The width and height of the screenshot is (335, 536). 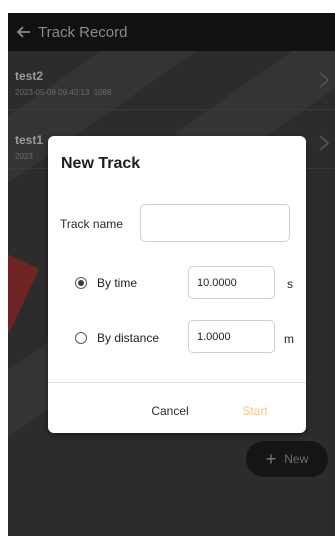 What do you see at coordinates (128, 338) in the screenshot?
I see `by-distance-label: By distance` at bounding box center [128, 338].